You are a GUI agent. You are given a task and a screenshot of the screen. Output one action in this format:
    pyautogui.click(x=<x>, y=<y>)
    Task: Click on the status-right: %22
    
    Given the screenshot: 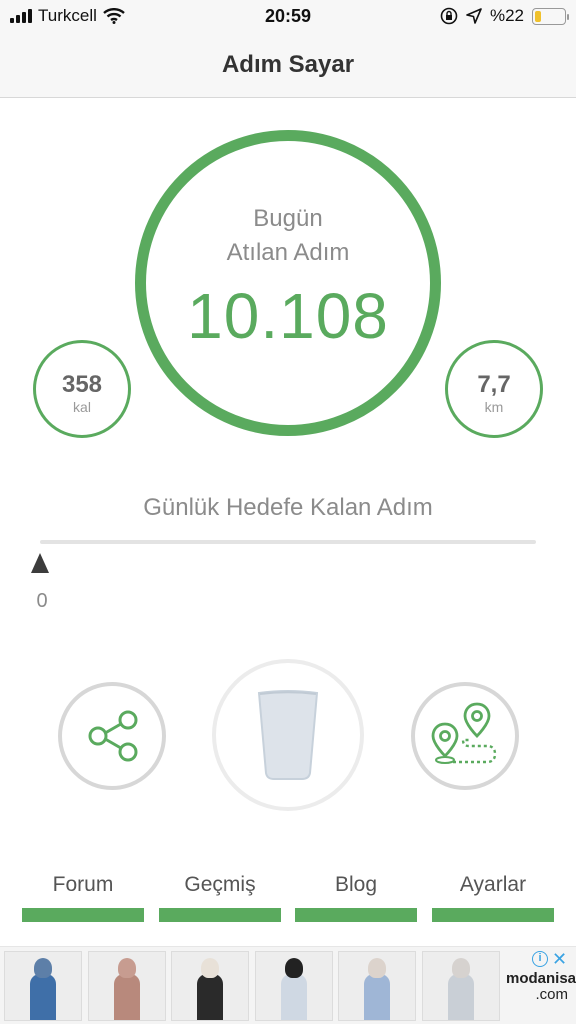 What is the action you would take?
    pyautogui.click(x=504, y=16)
    